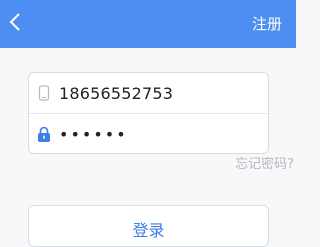 The width and height of the screenshot is (320, 247). What do you see at coordinates (148, 226) in the screenshot?
I see `login-button: 登录` at bounding box center [148, 226].